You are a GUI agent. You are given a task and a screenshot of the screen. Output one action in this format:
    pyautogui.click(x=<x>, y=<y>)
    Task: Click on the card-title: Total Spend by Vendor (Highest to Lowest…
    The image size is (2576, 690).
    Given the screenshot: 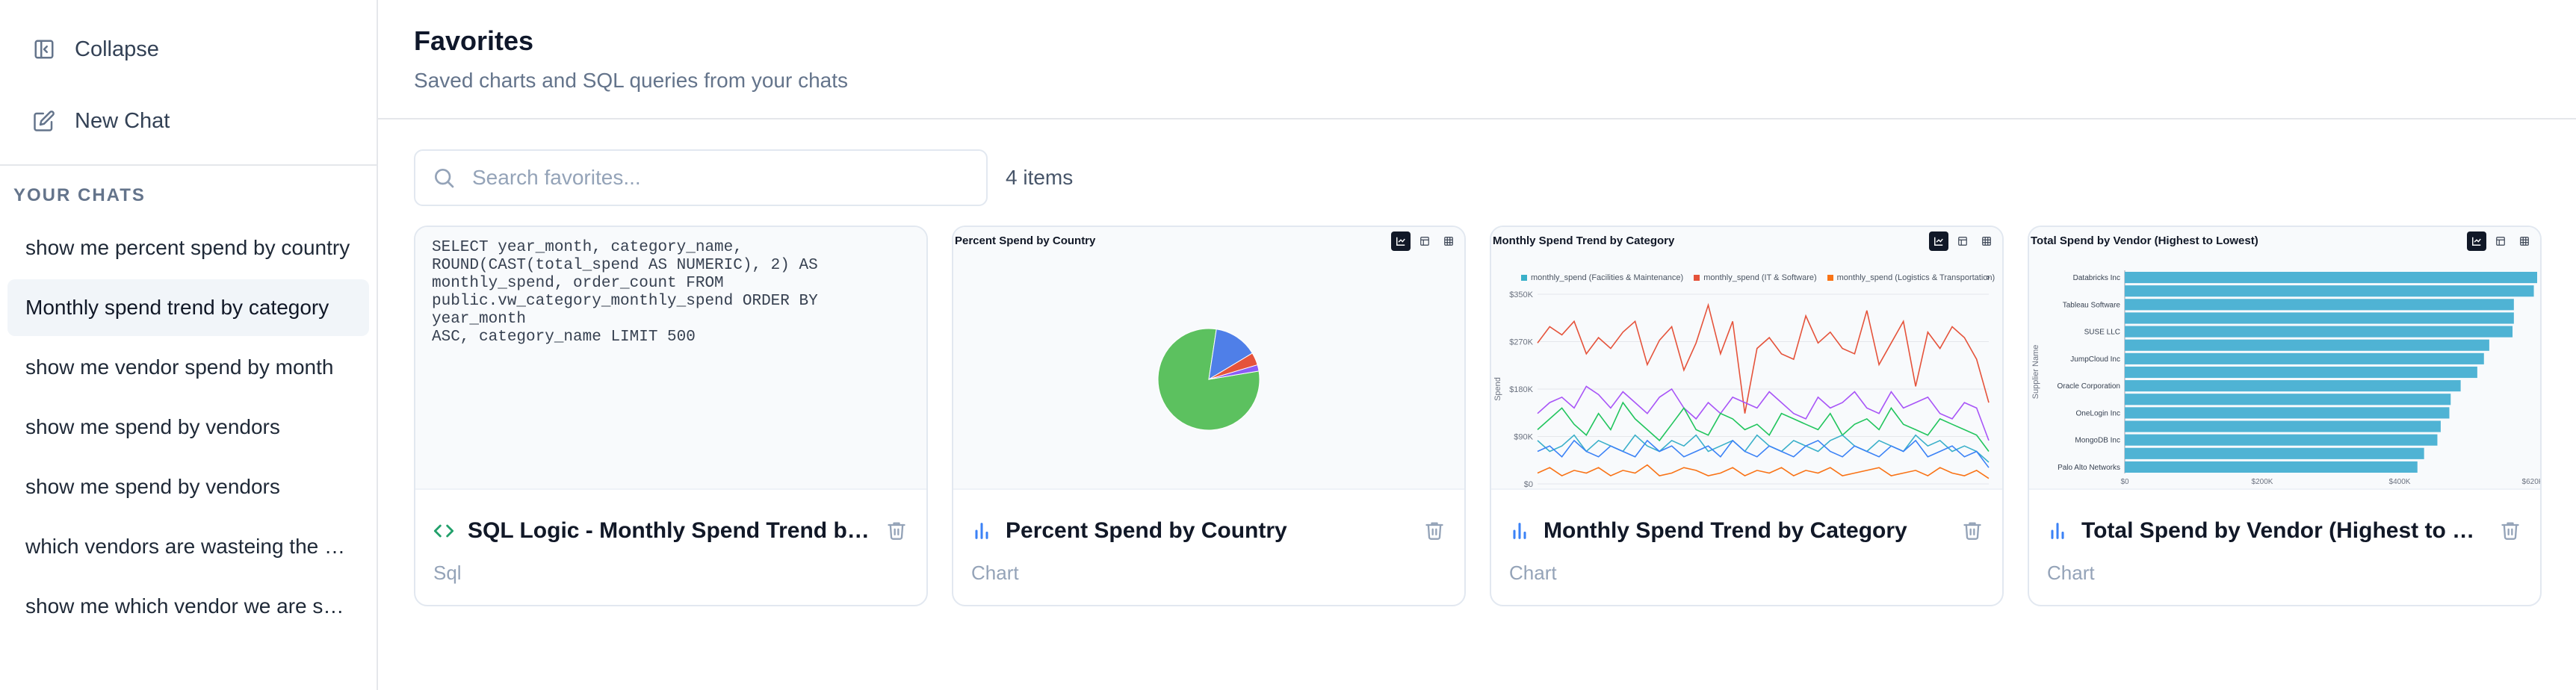 What is the action you would take?
    pyautogui.click(x=2284, y=530)
    